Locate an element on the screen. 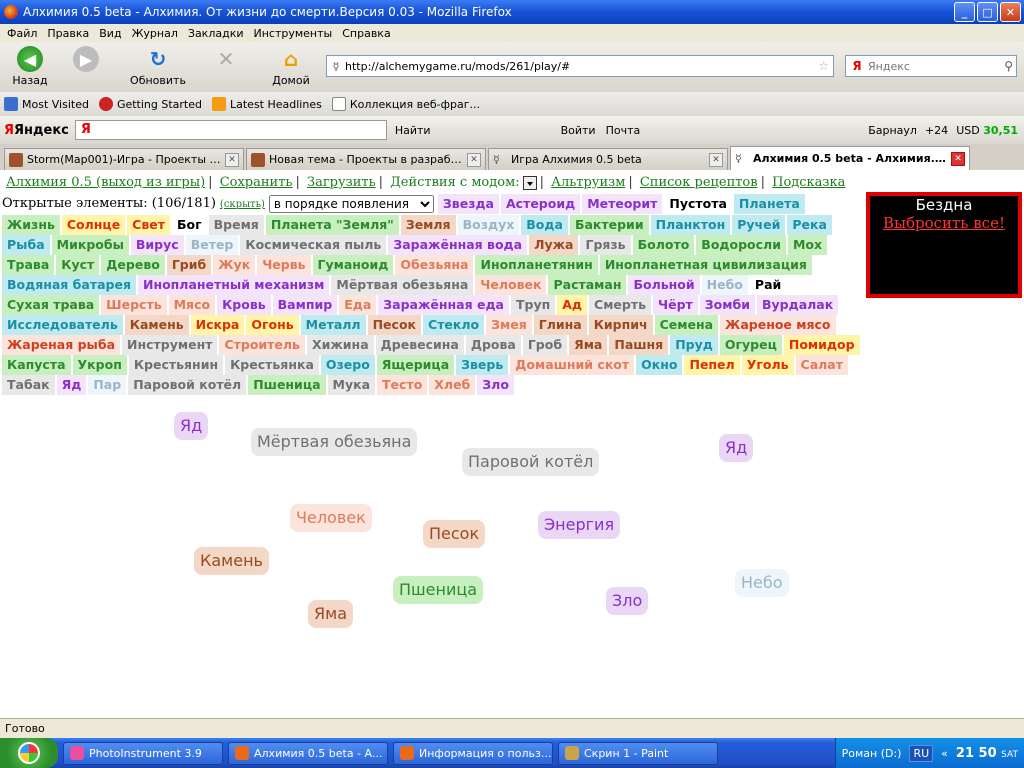 This screenshot has height=768, width=1024. tab-storm: Storm(Map001)-Игра - Проекты в ра... ✕ is located at coordinates (124, 159).